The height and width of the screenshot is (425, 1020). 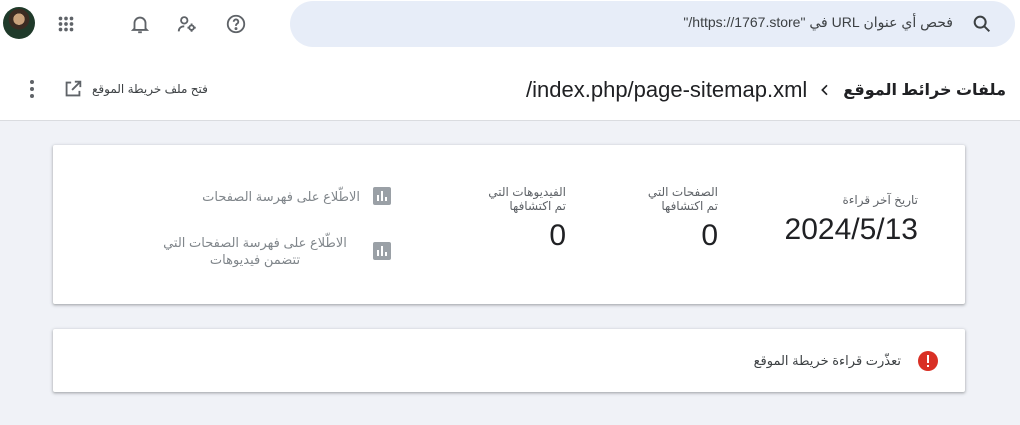 I want to click on open-sitemap-button: فتح ملف خريطة الموقع, so click(x=135, y=89).